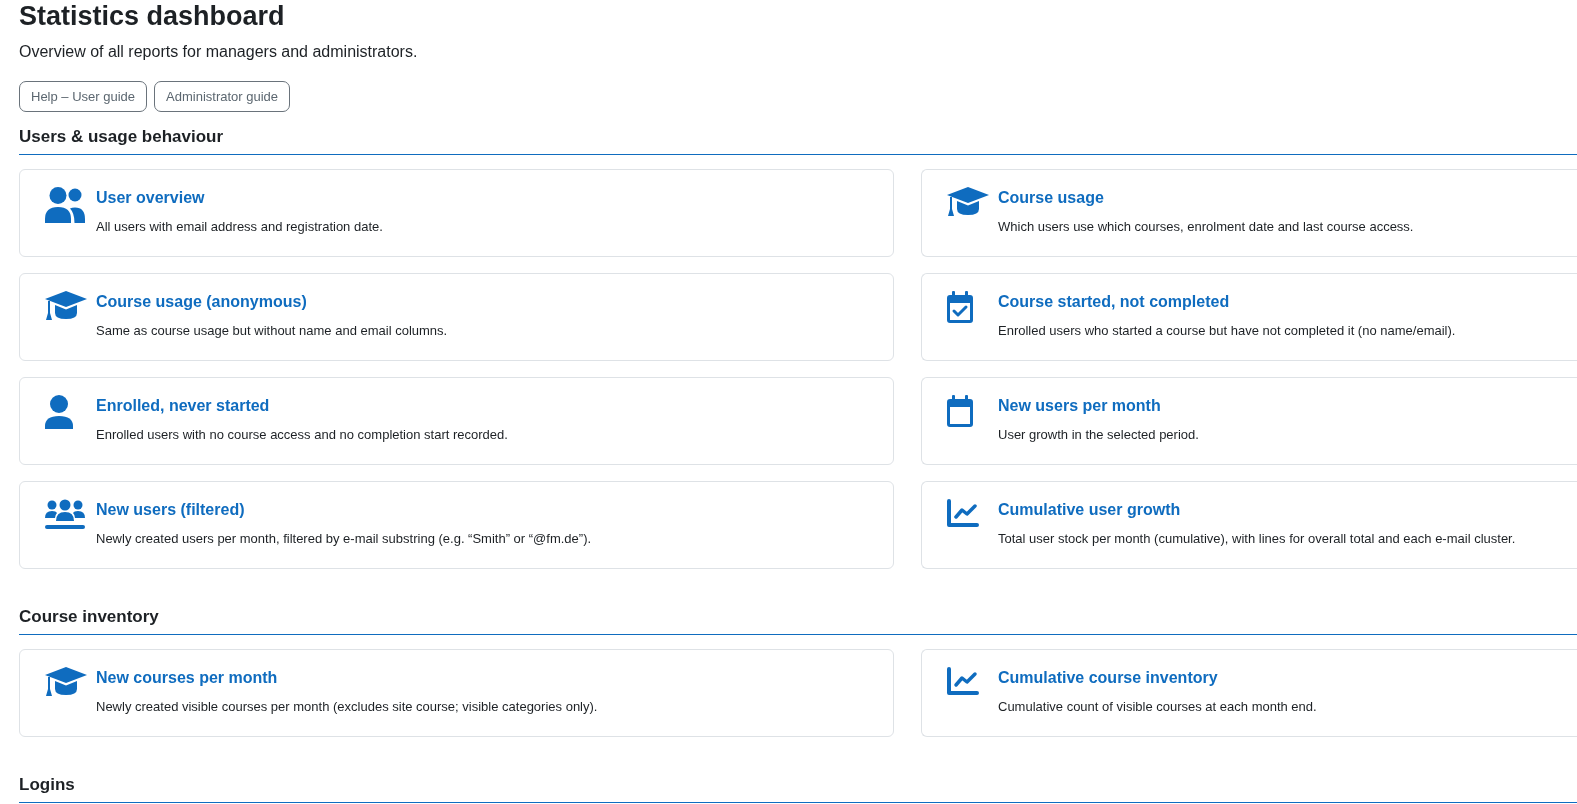 This screenshot has height=804, width=1577. What do you see at coordinates (201, 302) in the screenshot?
I see `report-link: Course usage (anonymous)` at bounding box center [201, 302].